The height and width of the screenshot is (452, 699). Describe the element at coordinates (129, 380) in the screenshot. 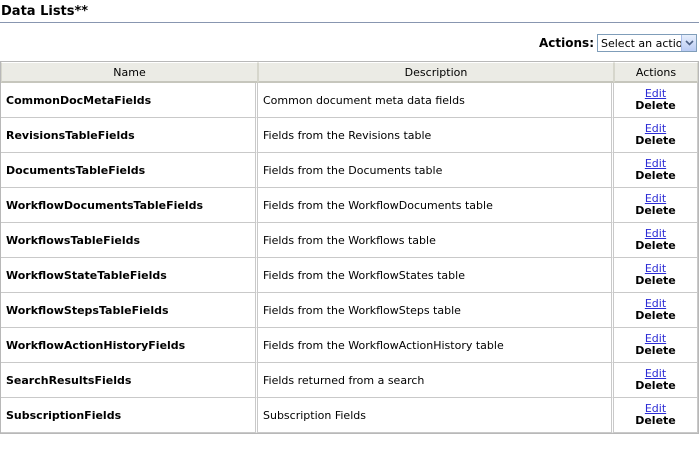

I see `row-name: SearchResultsFields` at that location.